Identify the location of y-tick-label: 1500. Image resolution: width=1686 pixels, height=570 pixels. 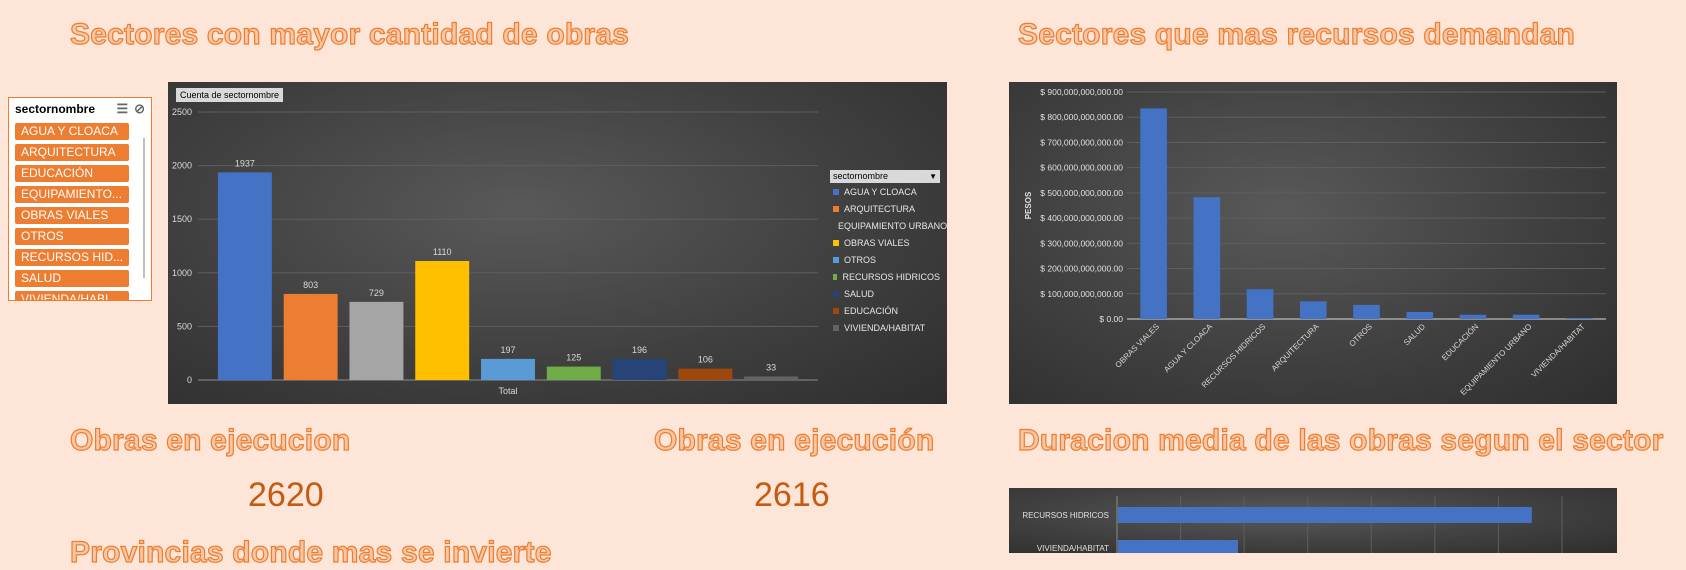
(182, 219).